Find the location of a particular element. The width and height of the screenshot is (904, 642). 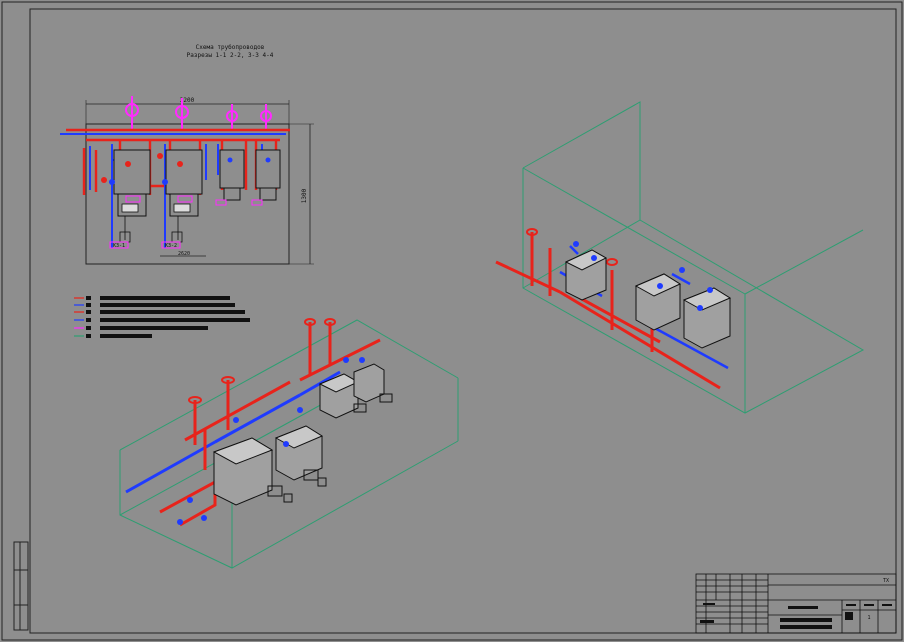

title-block is located at coordinates (796, 603).